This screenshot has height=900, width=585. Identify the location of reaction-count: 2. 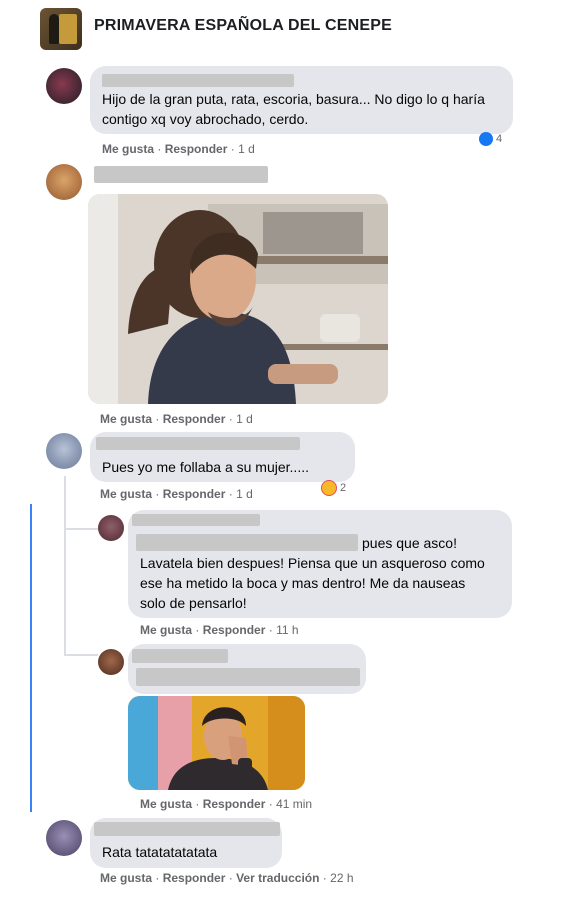
(333, 488).